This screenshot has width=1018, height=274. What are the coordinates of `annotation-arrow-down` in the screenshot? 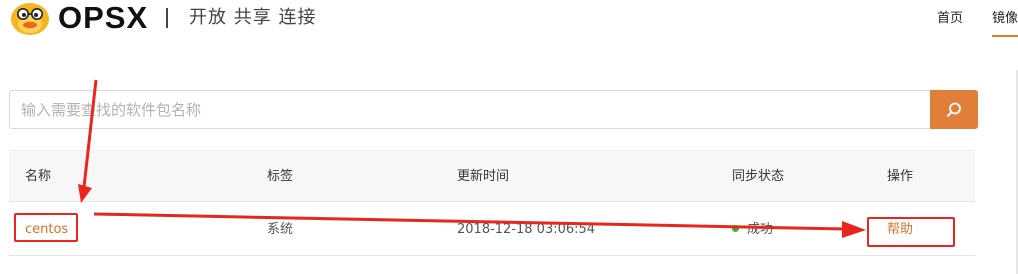 It's located at (90, 133).